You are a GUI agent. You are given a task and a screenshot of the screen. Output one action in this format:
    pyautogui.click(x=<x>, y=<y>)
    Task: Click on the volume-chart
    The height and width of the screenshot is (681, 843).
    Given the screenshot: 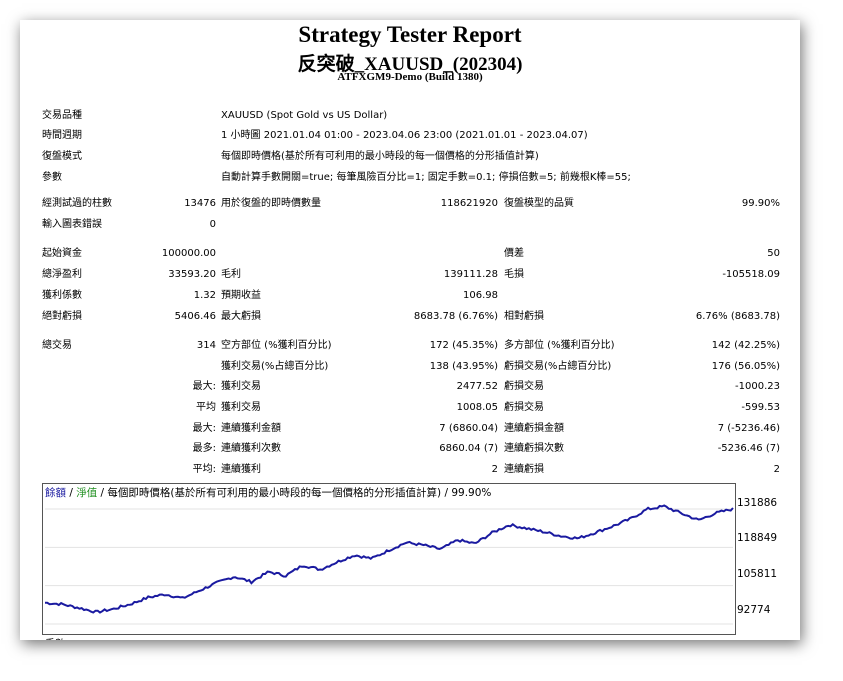 What is the action you would take?
    pyautogui.click(x=388, y=637)
    